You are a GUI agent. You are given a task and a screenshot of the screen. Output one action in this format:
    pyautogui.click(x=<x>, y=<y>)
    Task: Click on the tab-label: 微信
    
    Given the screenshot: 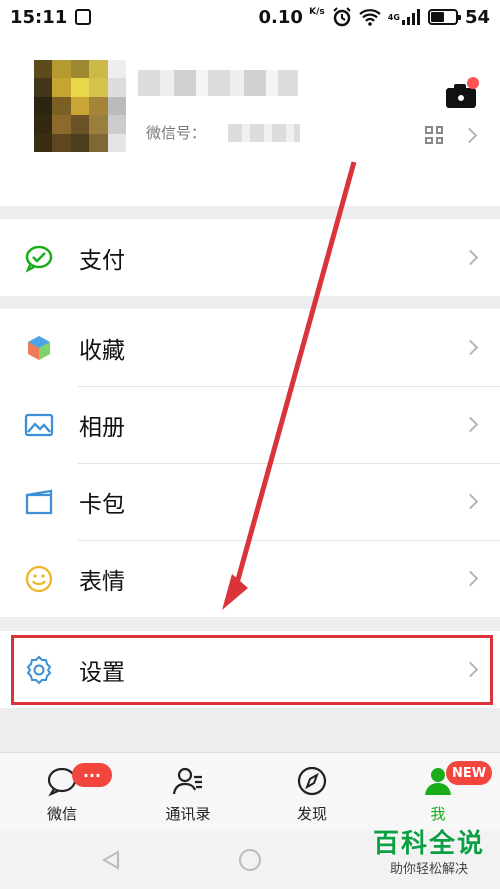 What is the action you would take?
    pyautogui.click(x=61, y=814)
    